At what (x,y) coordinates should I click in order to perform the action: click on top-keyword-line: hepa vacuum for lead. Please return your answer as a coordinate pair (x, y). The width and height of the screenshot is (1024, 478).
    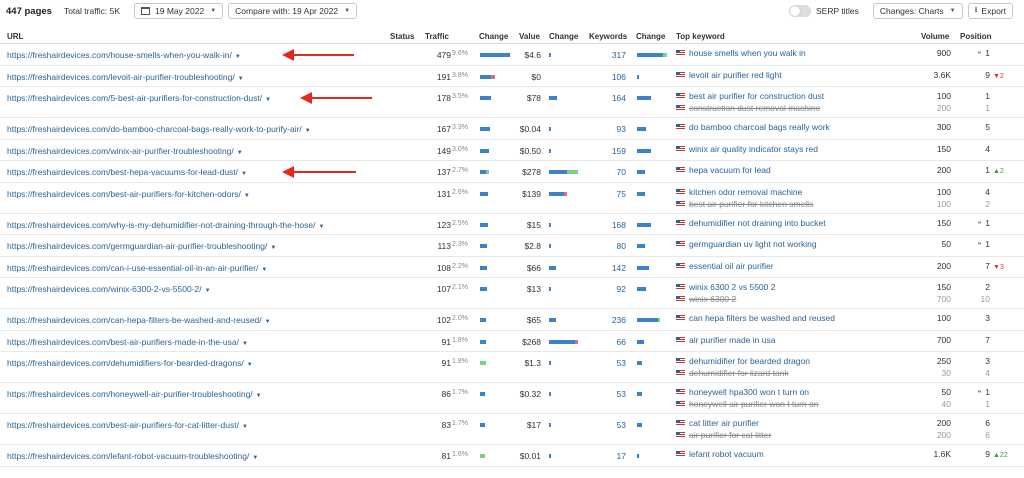
    Looking at the image, I should click on (723, 170).